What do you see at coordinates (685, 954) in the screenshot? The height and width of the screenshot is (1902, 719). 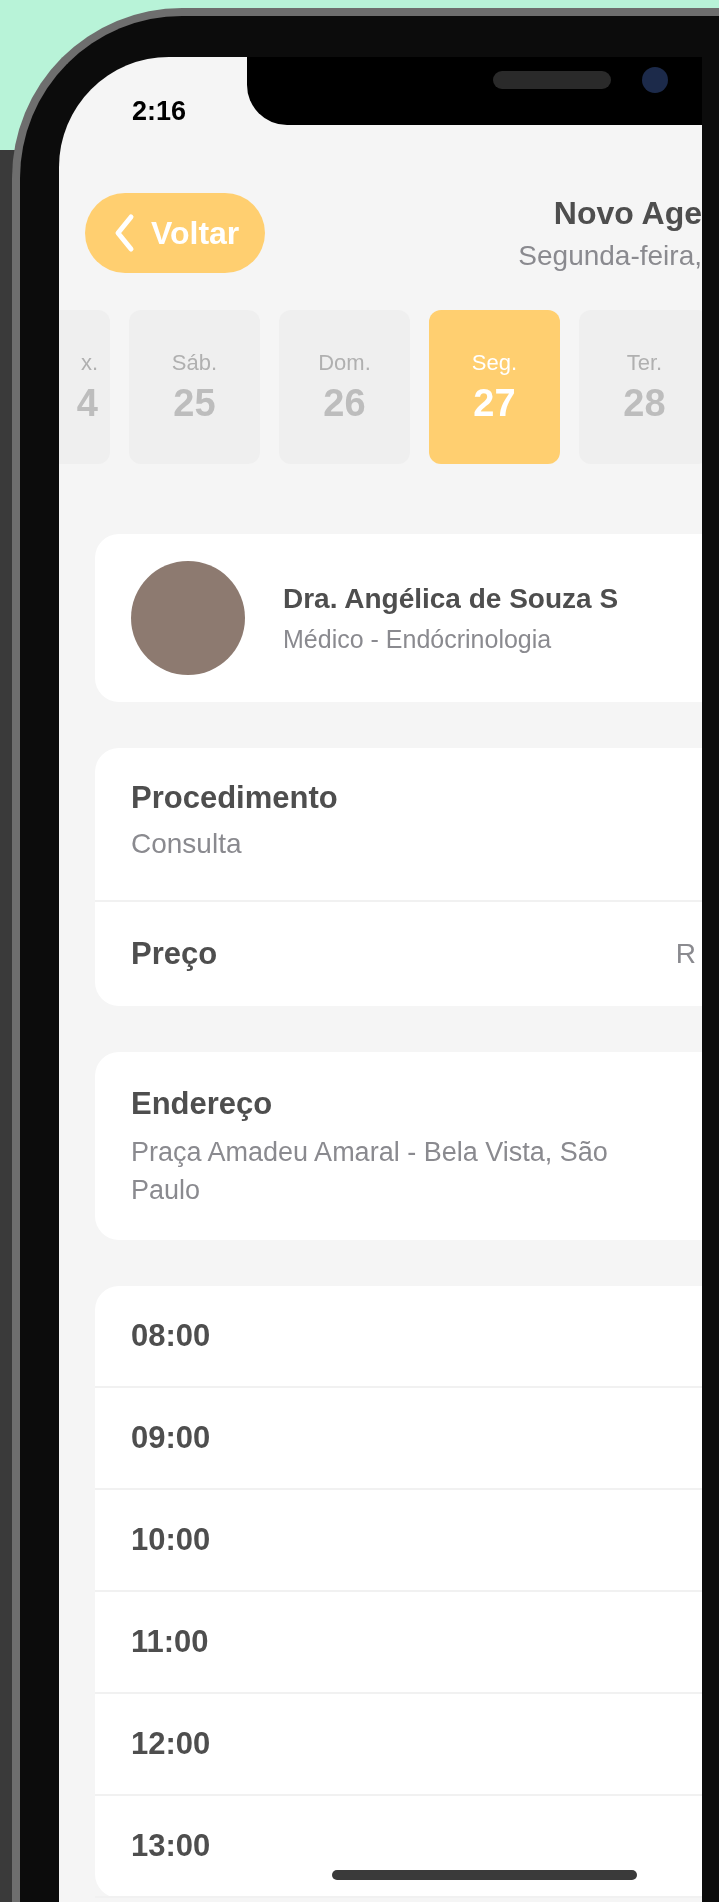 I see `price-value: R` at bounding box center [685, 954].